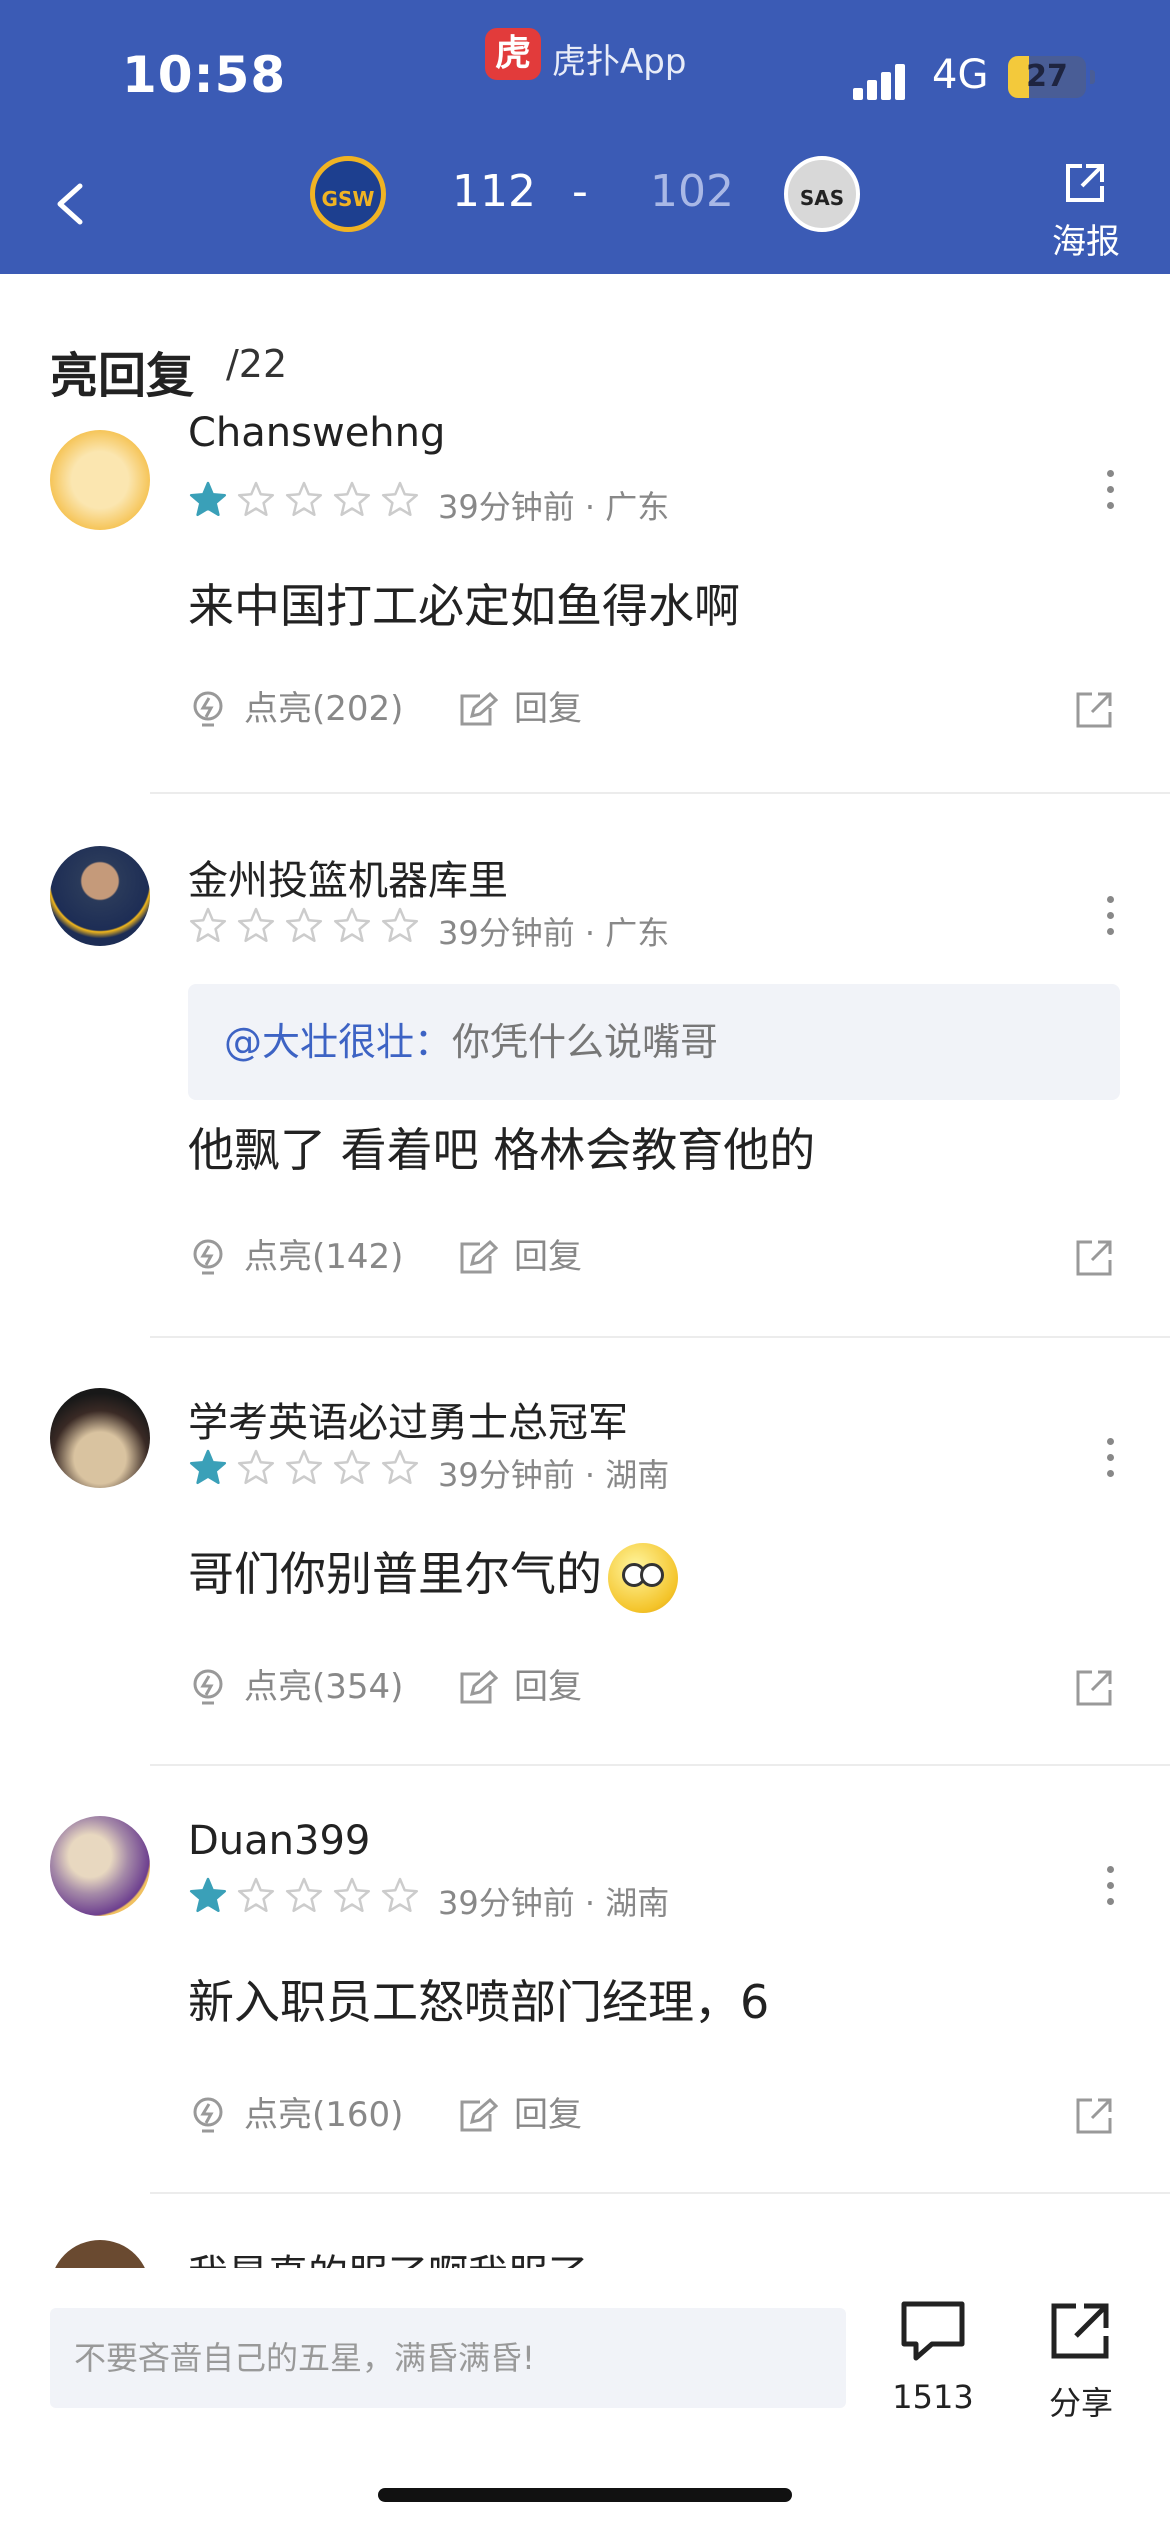 The image size is (1170, 2532). Describe the element at coordinates (585, 137) in the screenshot. I see `game-header: 10:58 虎 虎扑App 4G 27 GSW 112 - 102 SAS 海报` at that location.